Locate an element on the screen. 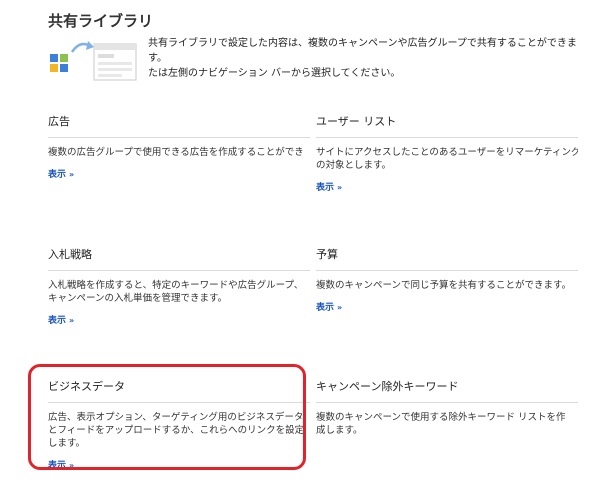 This screenshot has height=487, width=600. card-ads: 広告 複数の広告グループで使用できる広告を作成することができ 表示» is located at coordinates (179, 147).